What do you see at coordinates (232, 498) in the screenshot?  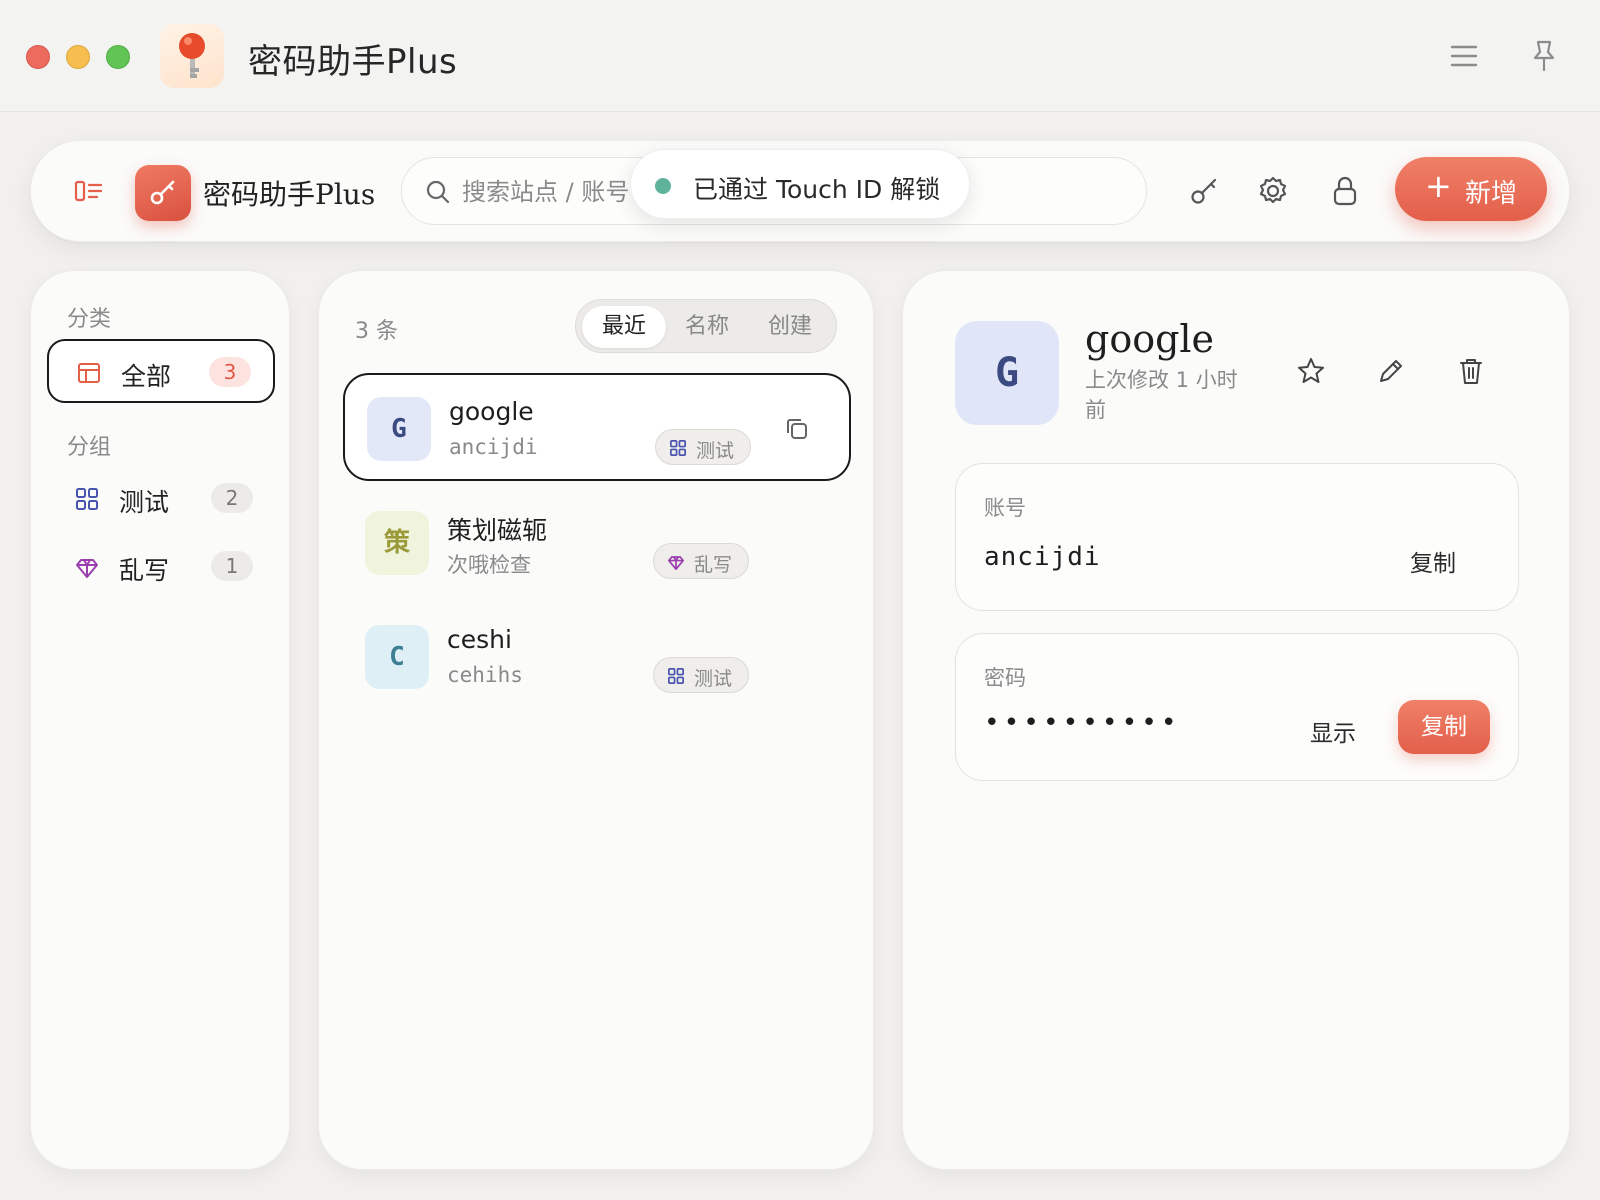 I see `group-count-badge: 2` at bounding box center [232, 498].